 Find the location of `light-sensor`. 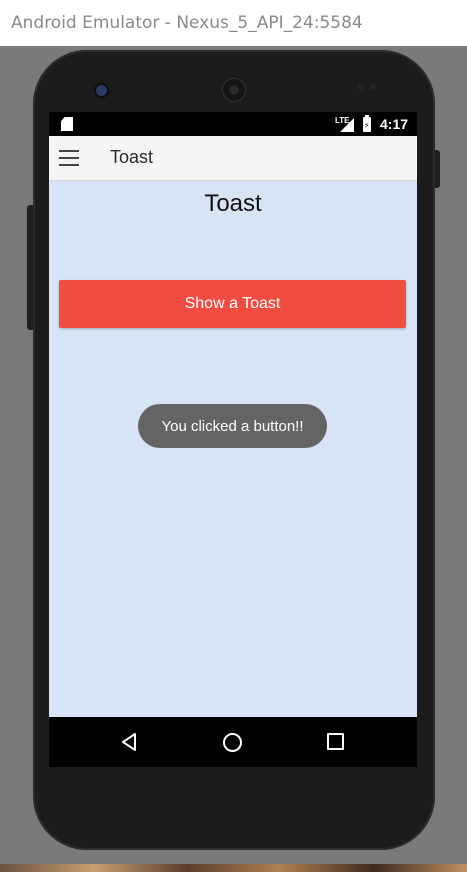

light-sensor is located at coordinates (373, 87).